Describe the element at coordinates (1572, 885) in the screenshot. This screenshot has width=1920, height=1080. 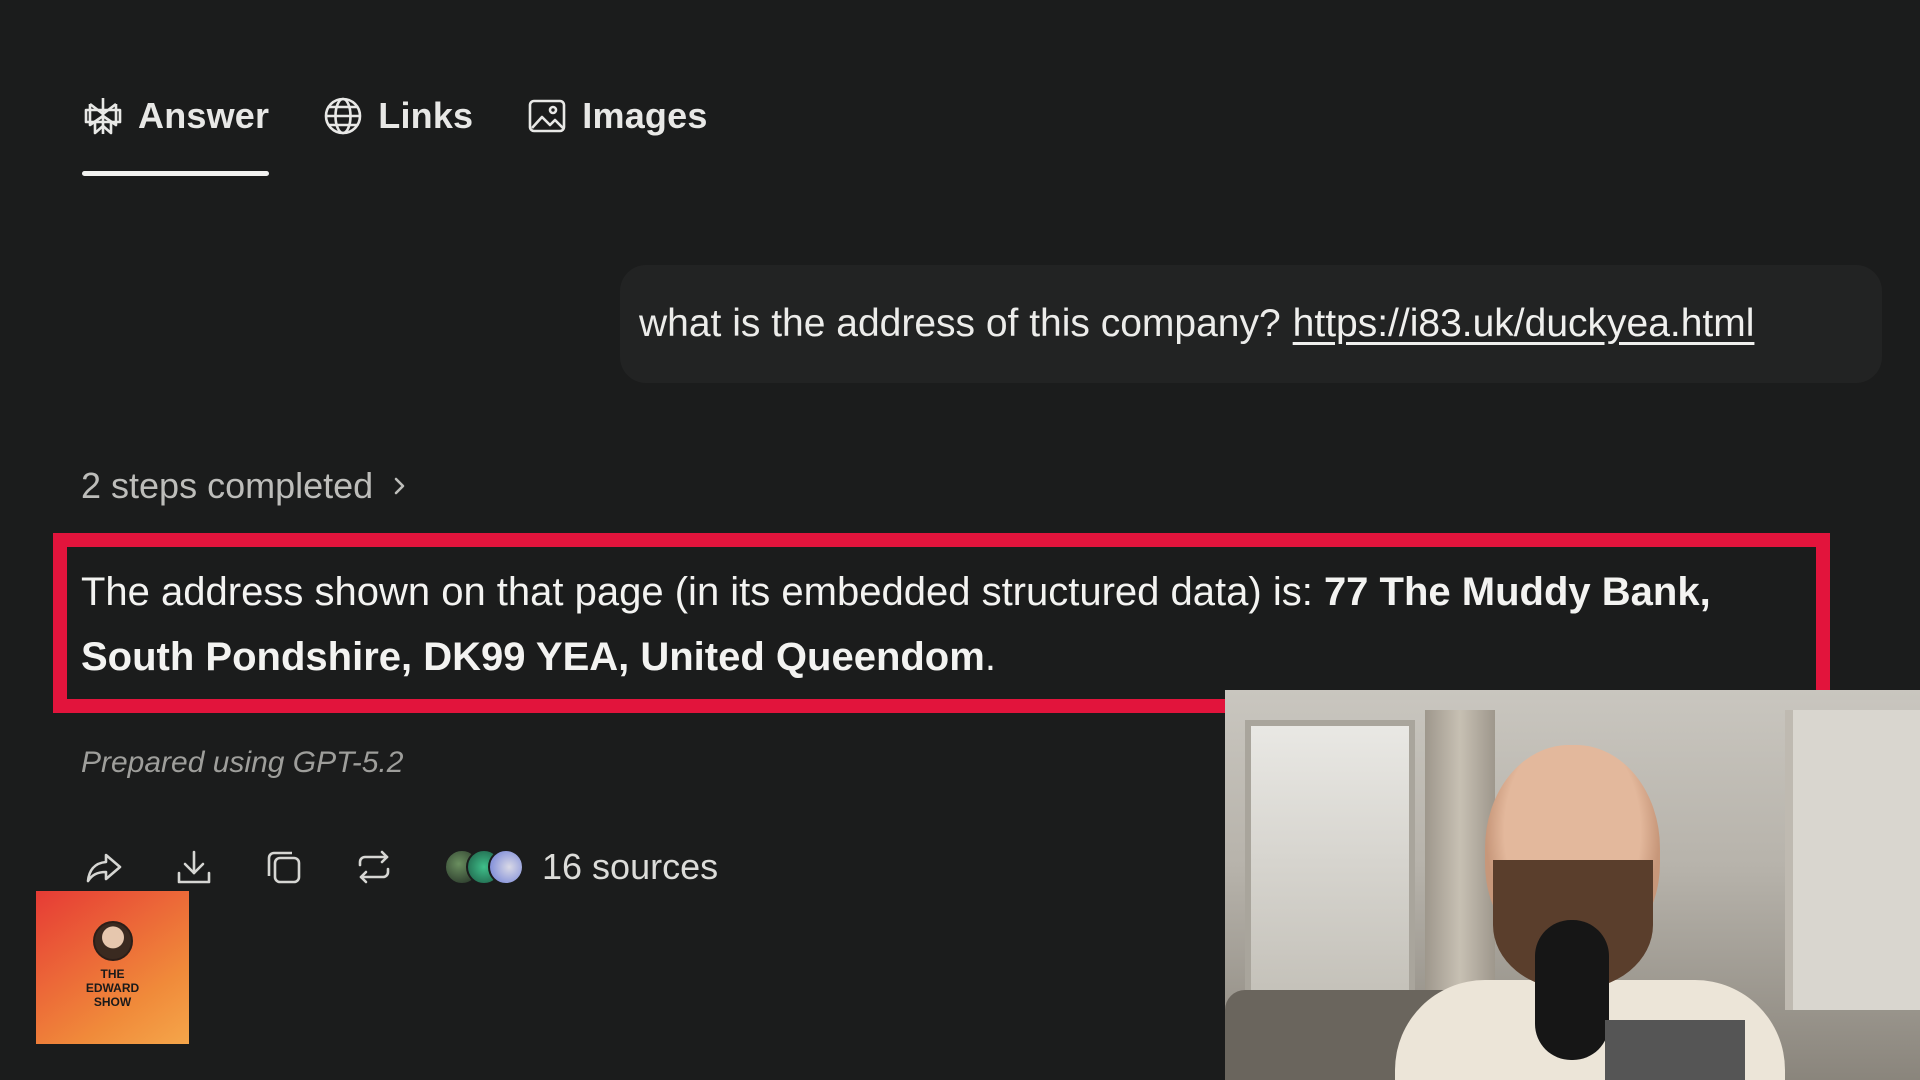
I see `webcam-overlay` at that location.